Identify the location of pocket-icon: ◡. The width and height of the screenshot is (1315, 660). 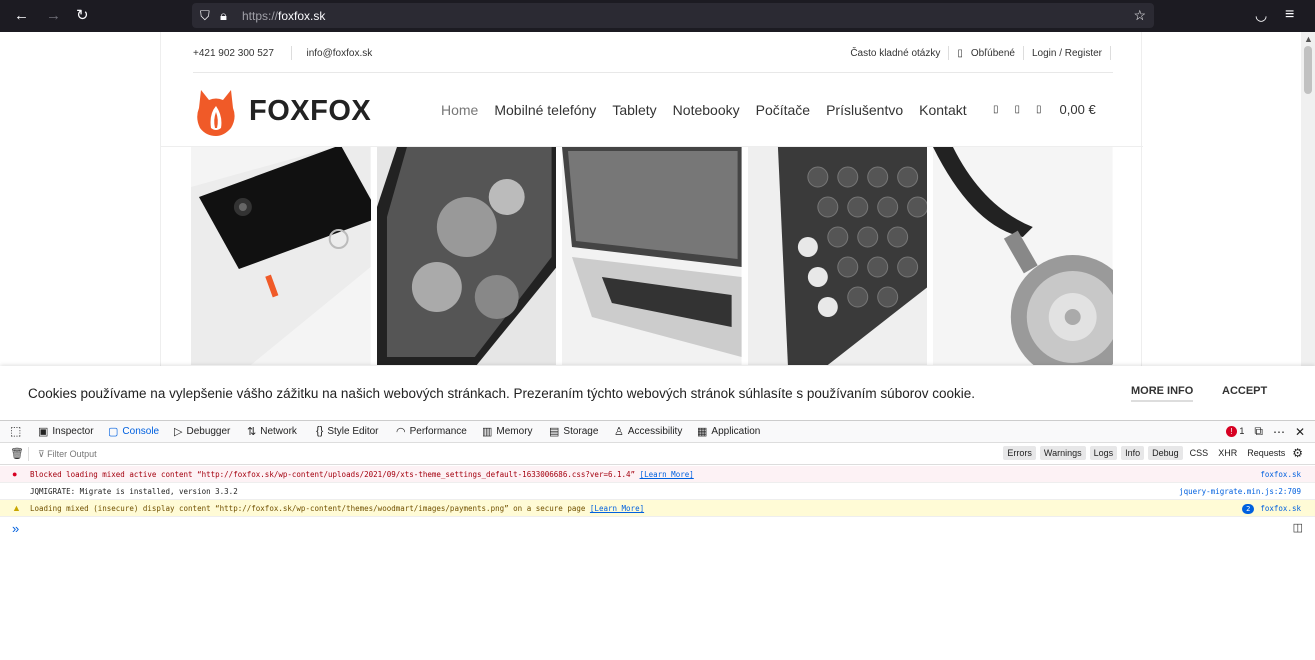
(1261, 15).